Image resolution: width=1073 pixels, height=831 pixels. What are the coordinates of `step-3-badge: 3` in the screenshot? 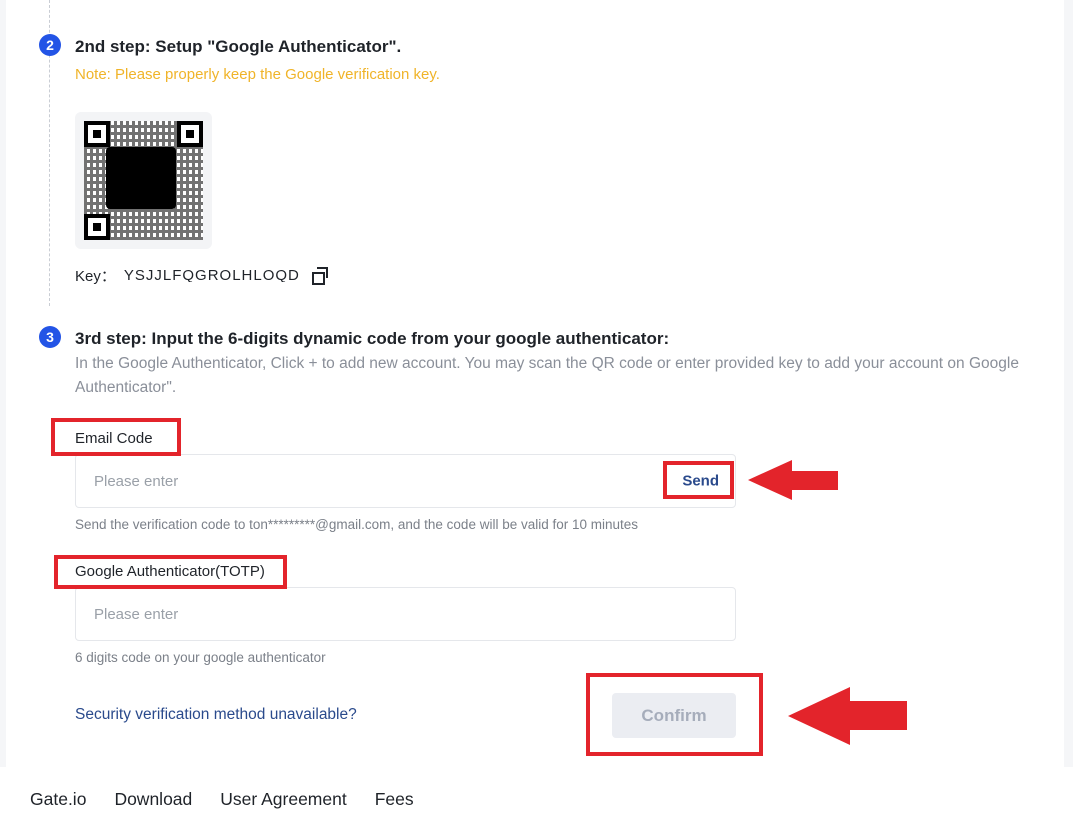 It's located at (50, 337).